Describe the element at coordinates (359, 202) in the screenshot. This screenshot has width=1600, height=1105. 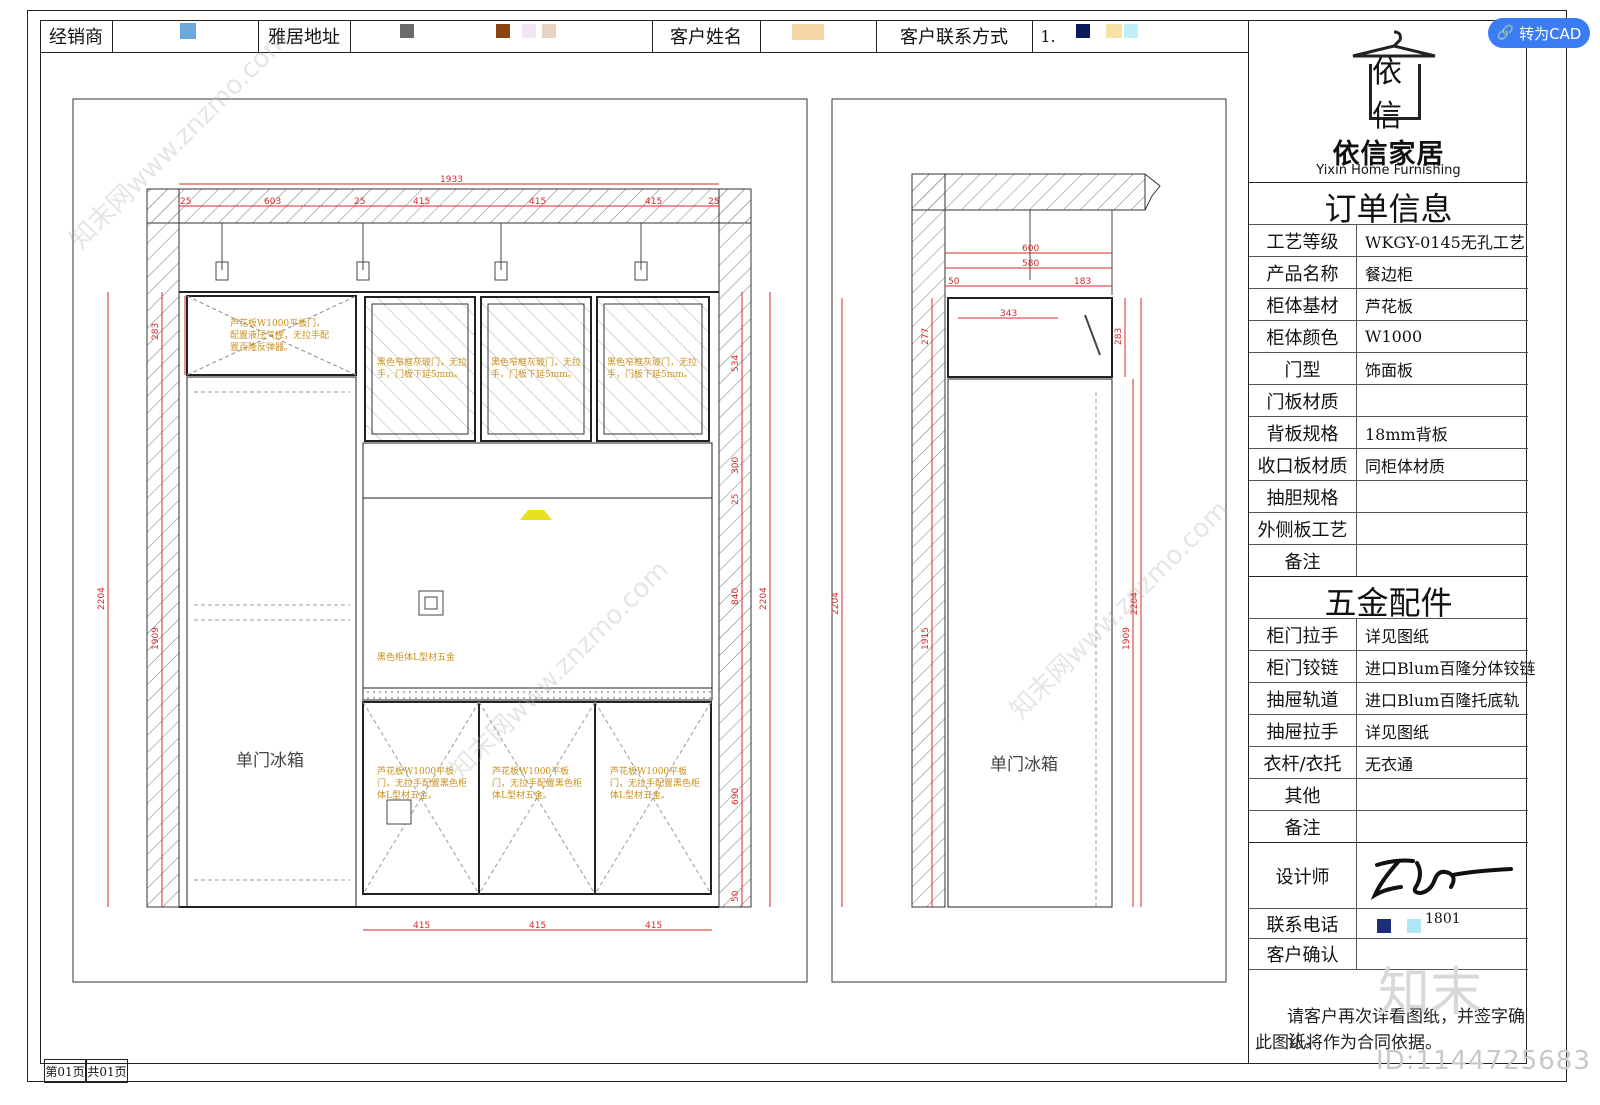
I see `dim-top-3: 25` at that location.